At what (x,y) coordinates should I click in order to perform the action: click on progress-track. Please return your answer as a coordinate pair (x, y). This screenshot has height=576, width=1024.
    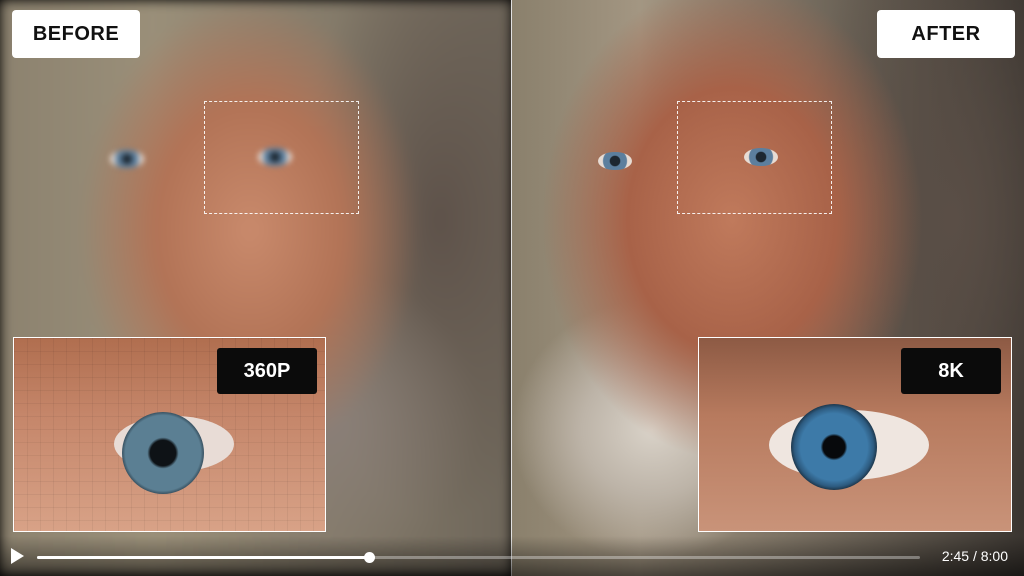
    Looking at the image, I should click on (478, 557).